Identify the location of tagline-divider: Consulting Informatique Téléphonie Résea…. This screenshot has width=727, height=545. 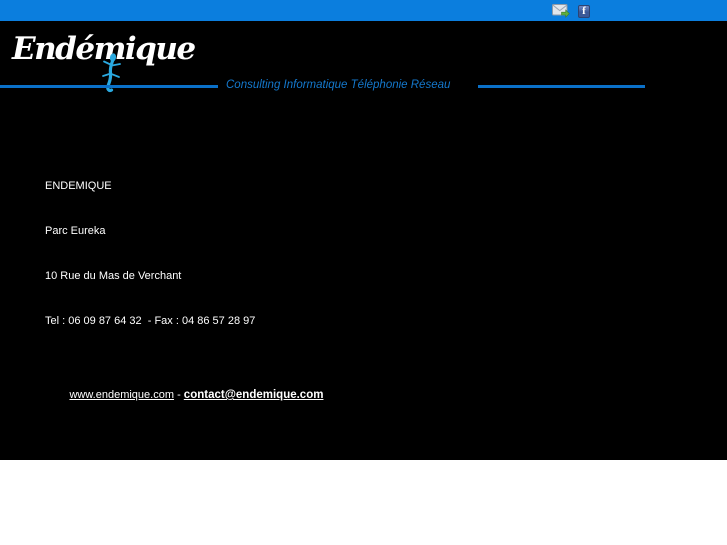
(363, 86).